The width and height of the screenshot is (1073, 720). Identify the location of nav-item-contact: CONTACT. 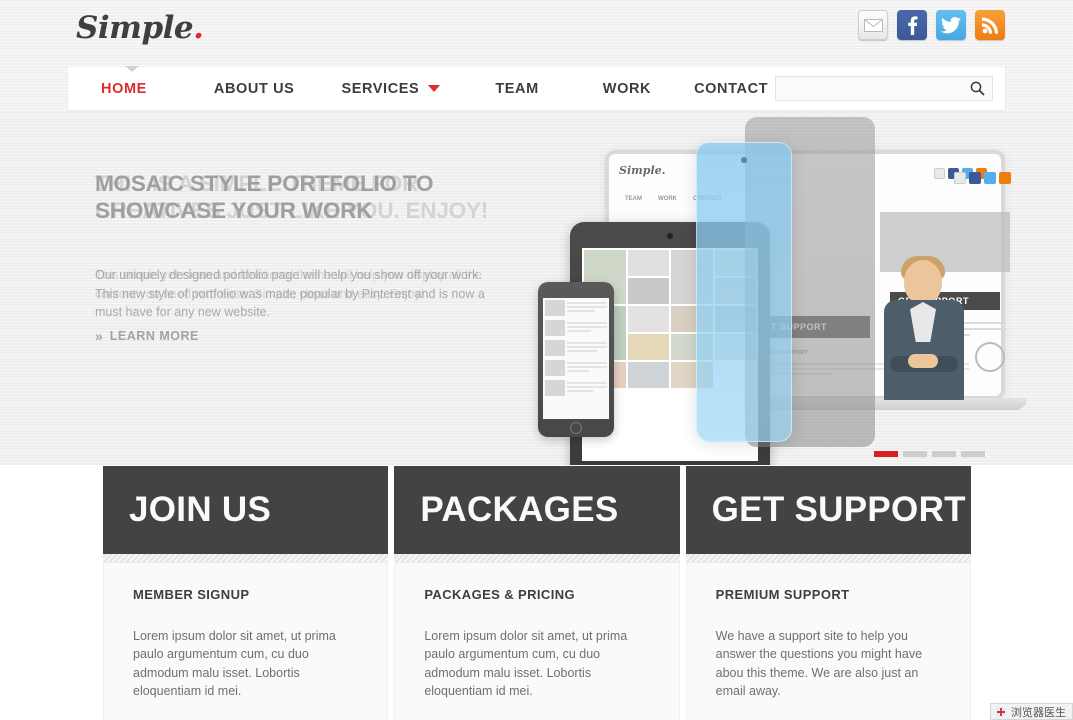
(731, 89).